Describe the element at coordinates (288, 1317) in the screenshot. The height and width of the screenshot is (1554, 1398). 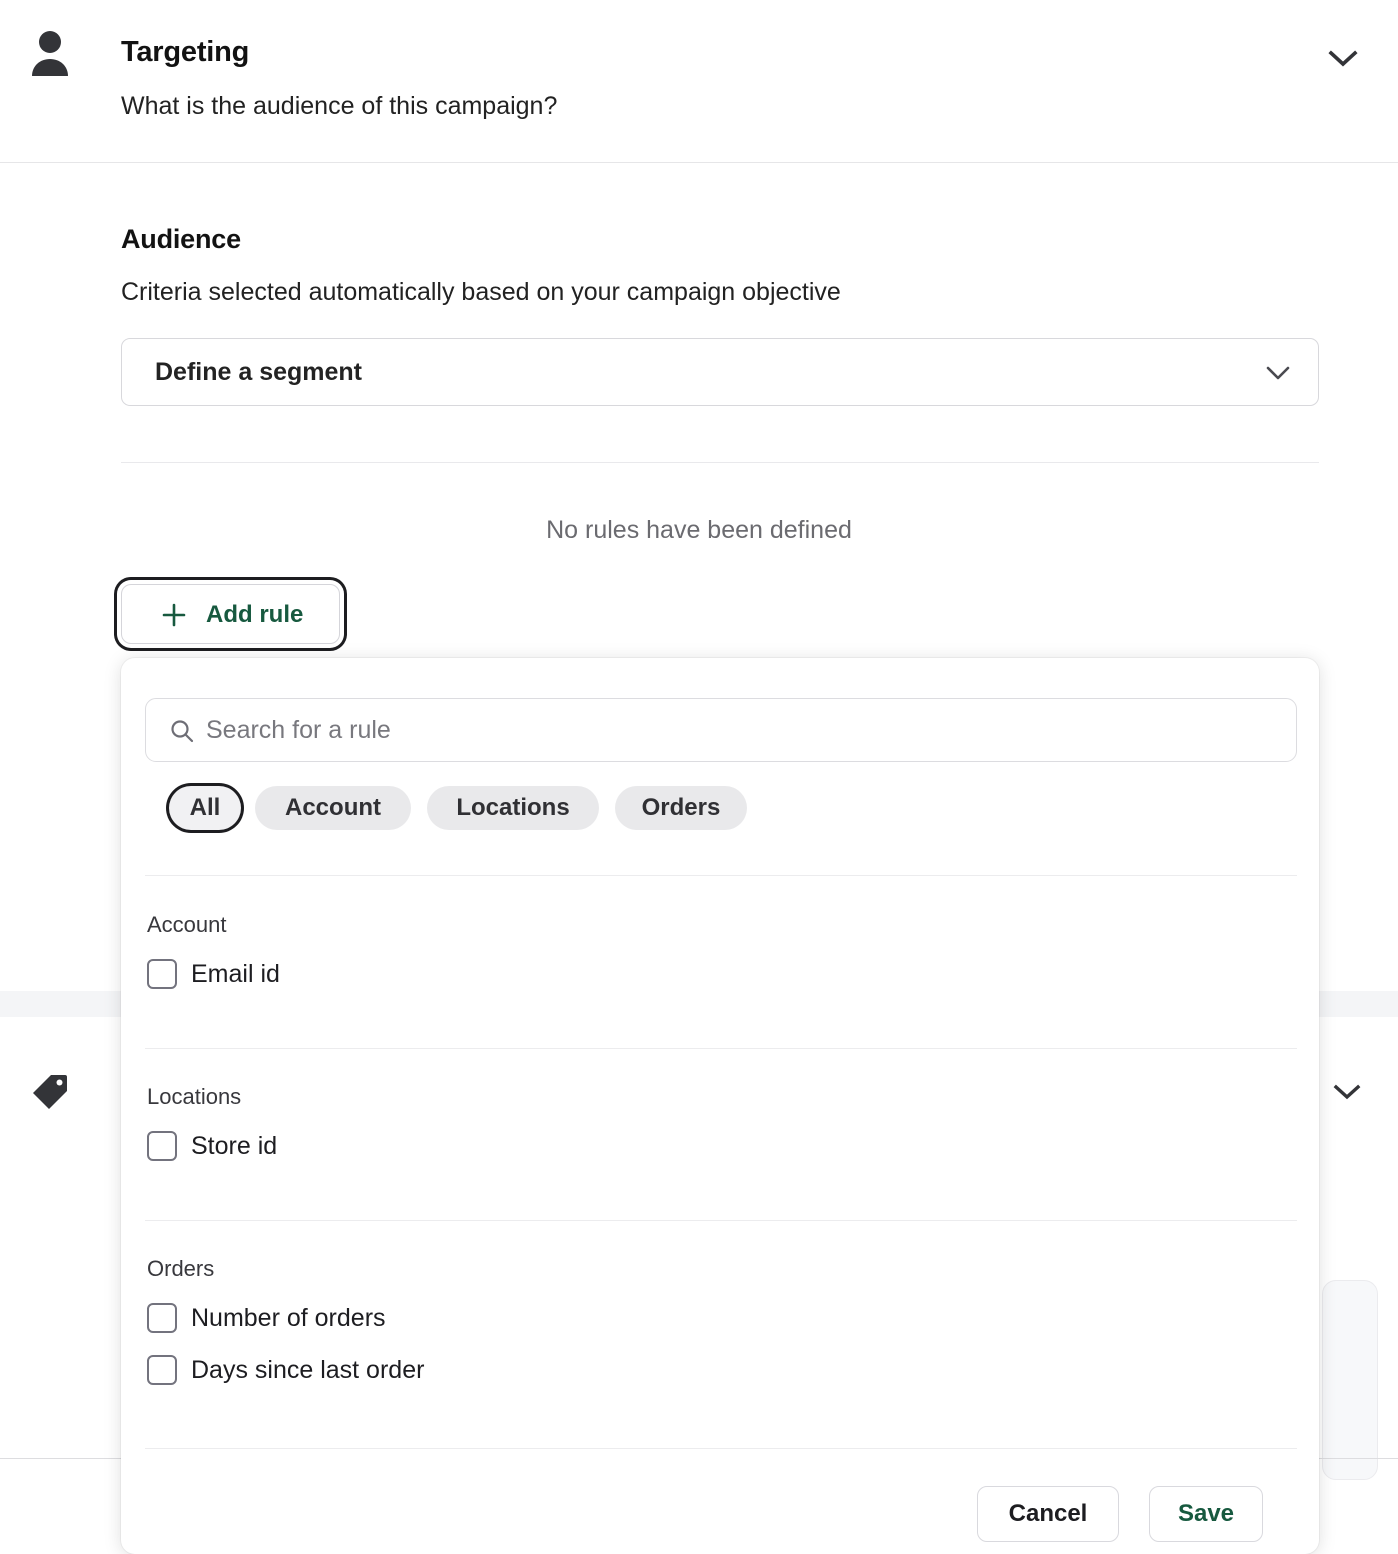
I see `rule-option-label: Number of orders` at that location.